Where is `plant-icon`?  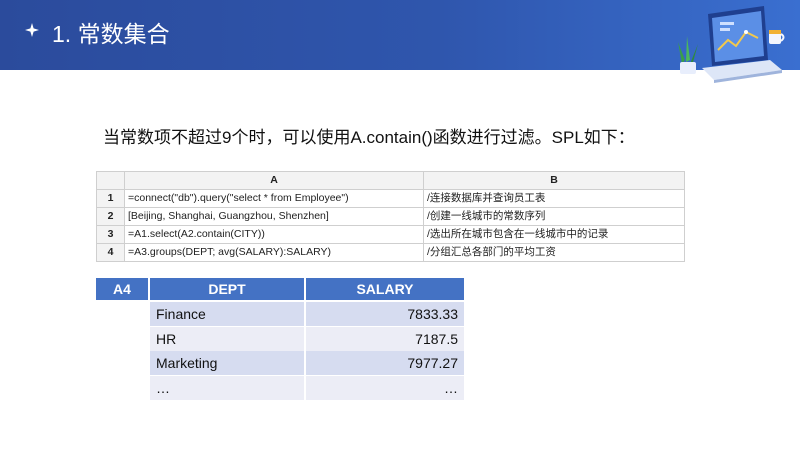
plant-icon is located at coordinates (688, 55).